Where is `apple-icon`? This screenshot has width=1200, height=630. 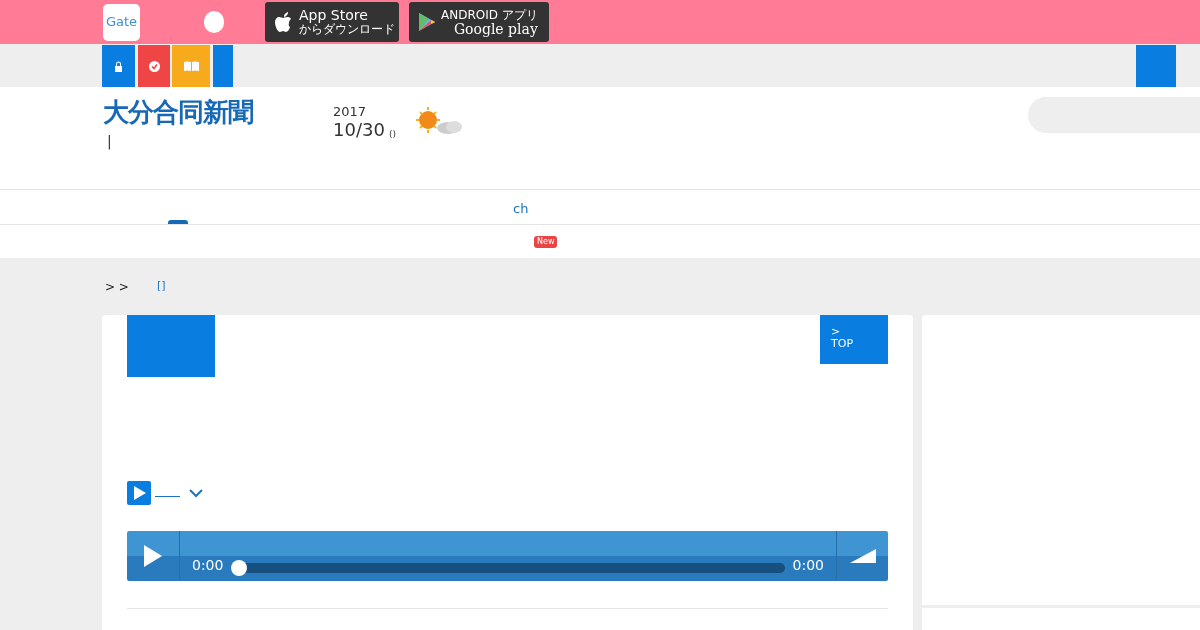
apple-icon is located at coordinates (284, 22).